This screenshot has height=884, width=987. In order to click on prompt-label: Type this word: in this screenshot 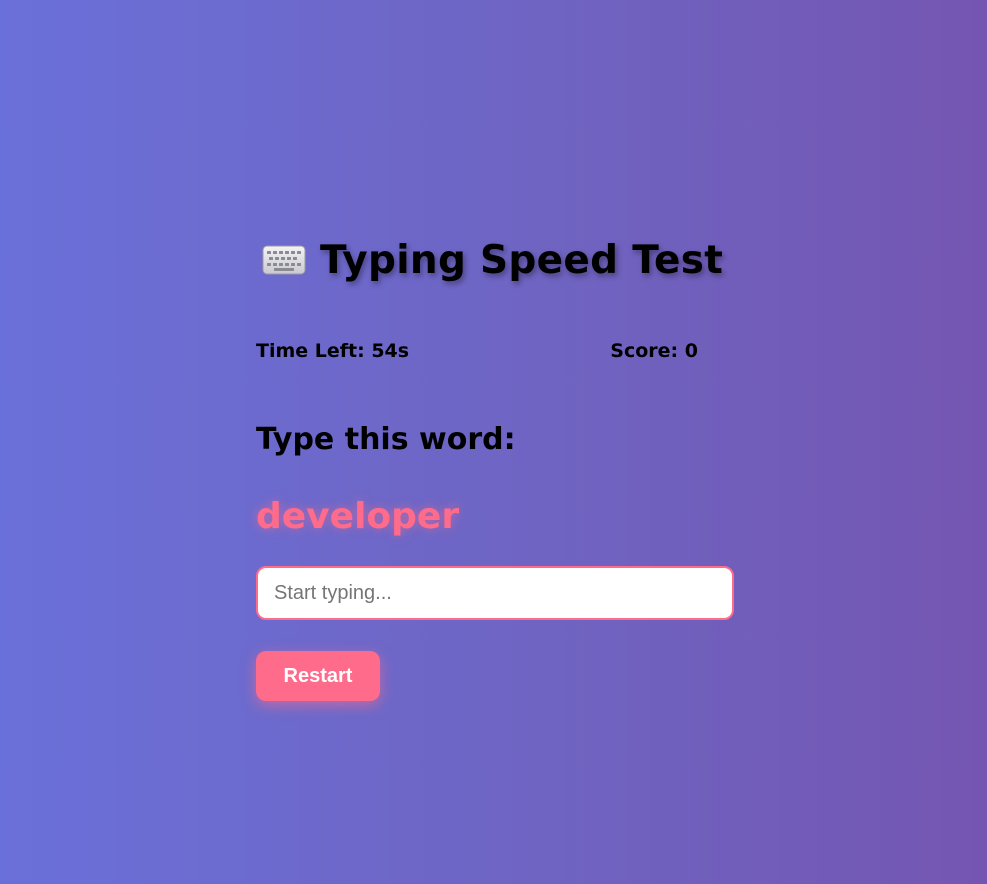, I will do `click(386, 439)`.